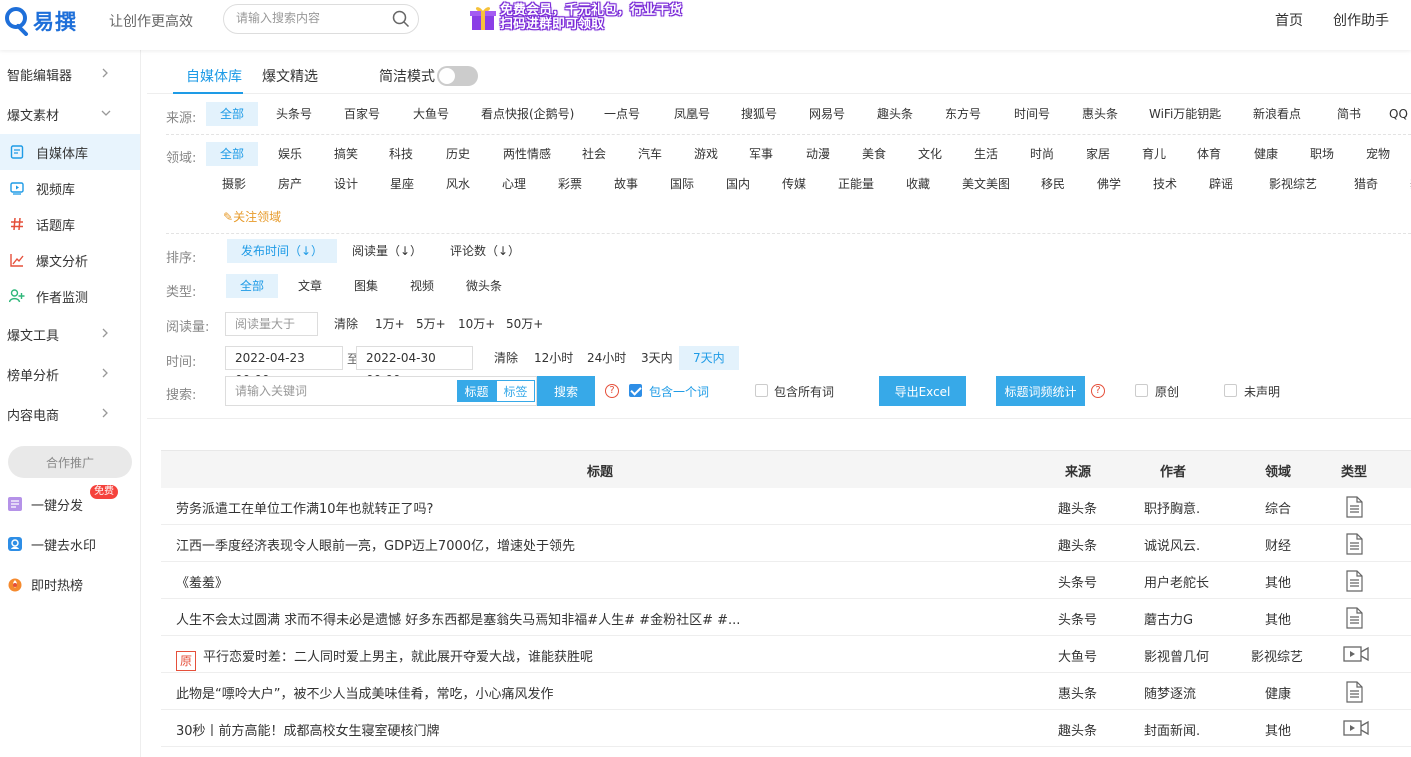 The height and width of the screenshot is (757, 1411). Describe the element at coordinates (1168, 618) in the screenshot. I see `row-author: 蘑古力G` at that location.